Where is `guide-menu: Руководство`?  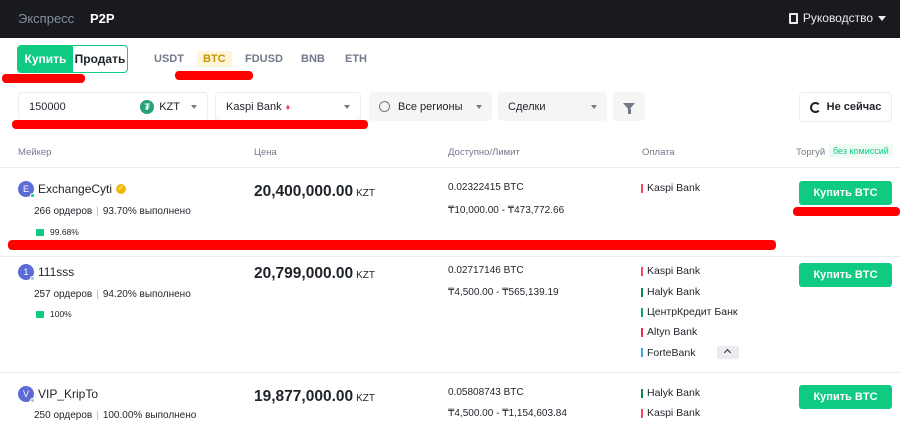 guide-menu: Руководство is located at coordinates (837, 18).